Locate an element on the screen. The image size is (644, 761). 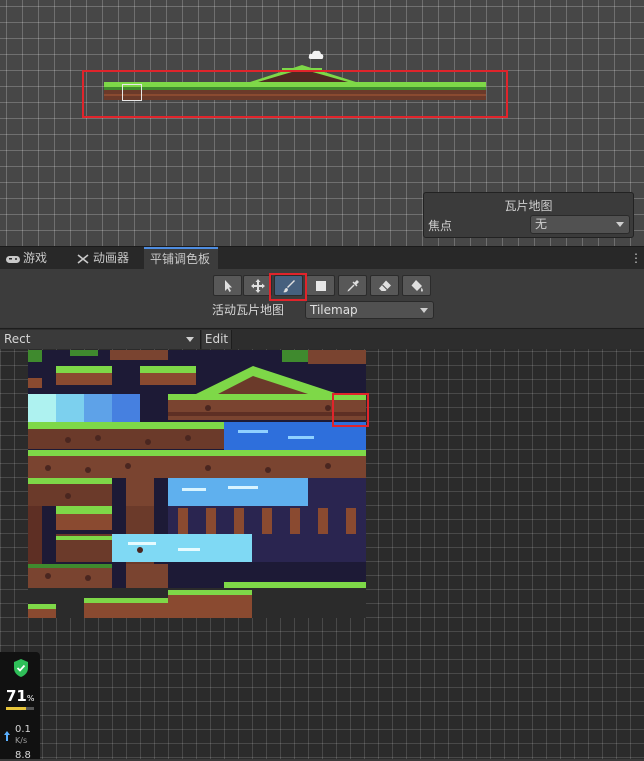
focus-value: 无 is located at coordinates (541, 224).